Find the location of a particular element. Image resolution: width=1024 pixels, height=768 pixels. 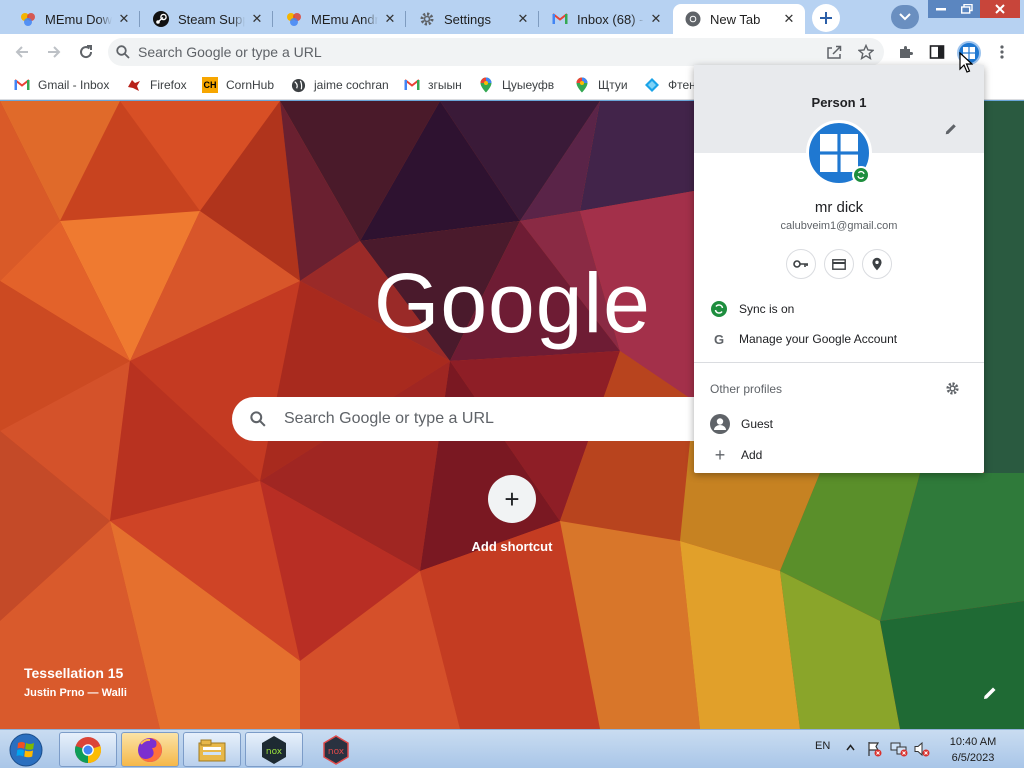

passwords-key-icon is located at coordinates (801, 264).